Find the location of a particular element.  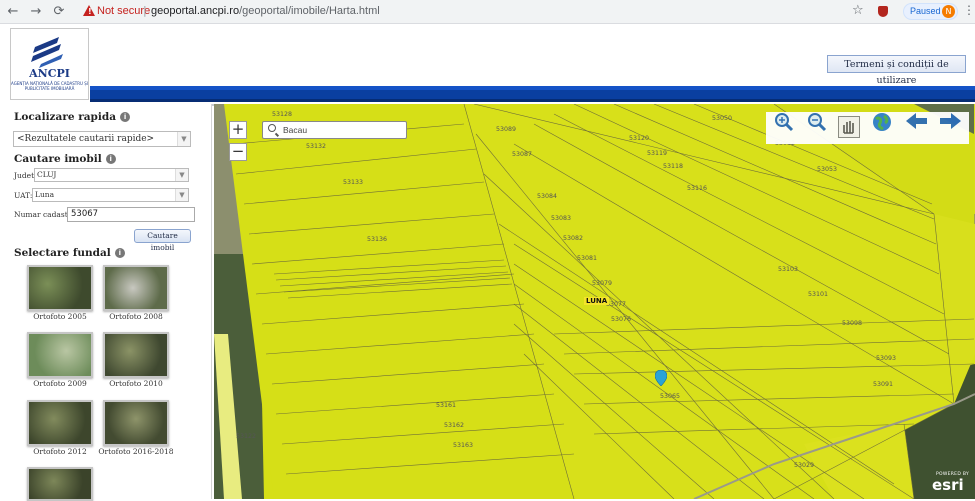

header-blue-bar is located at coordinates (532, 94).